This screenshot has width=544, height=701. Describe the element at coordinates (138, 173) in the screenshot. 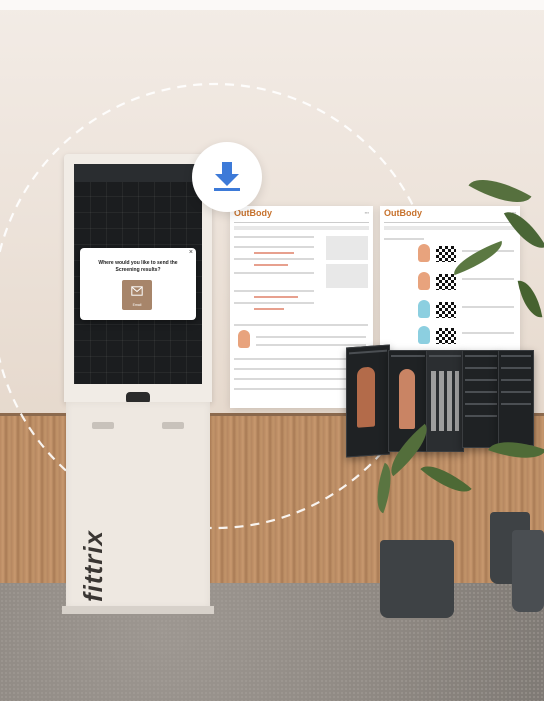

I see `screen-top-bar` at that location.